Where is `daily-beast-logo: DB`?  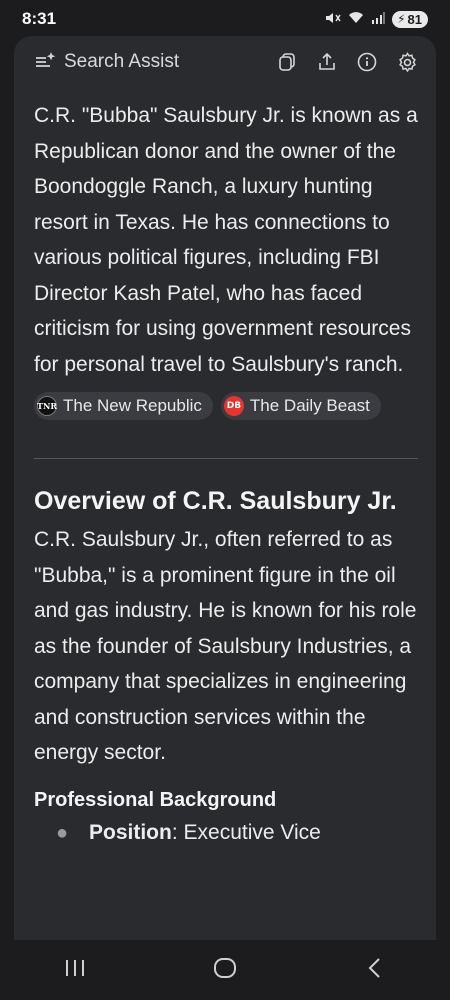
daily-beast-logo: DB is located at coordinates (233, 406).